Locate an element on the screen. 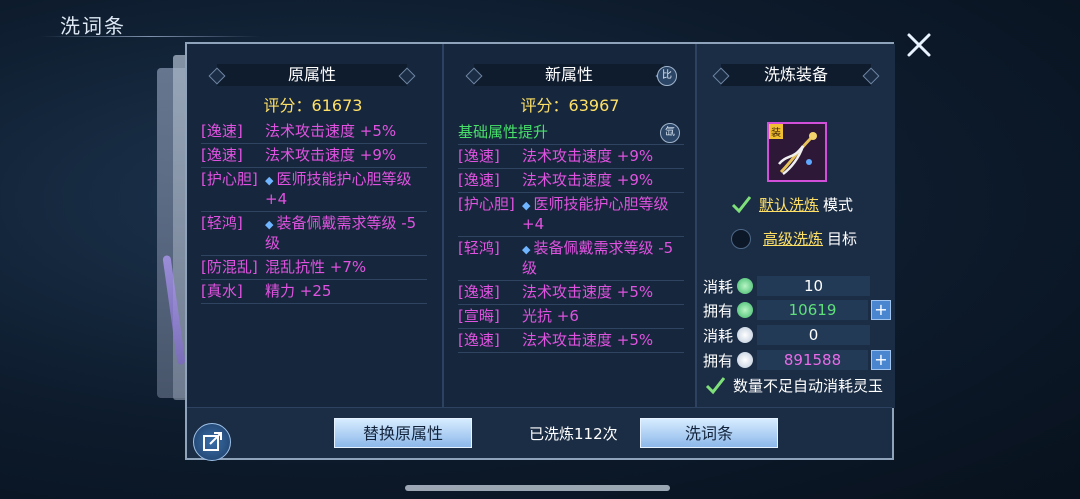 The width and height of the screenshot is (1080, 499). resource-value: 0 is located at coordinates (813, 335).